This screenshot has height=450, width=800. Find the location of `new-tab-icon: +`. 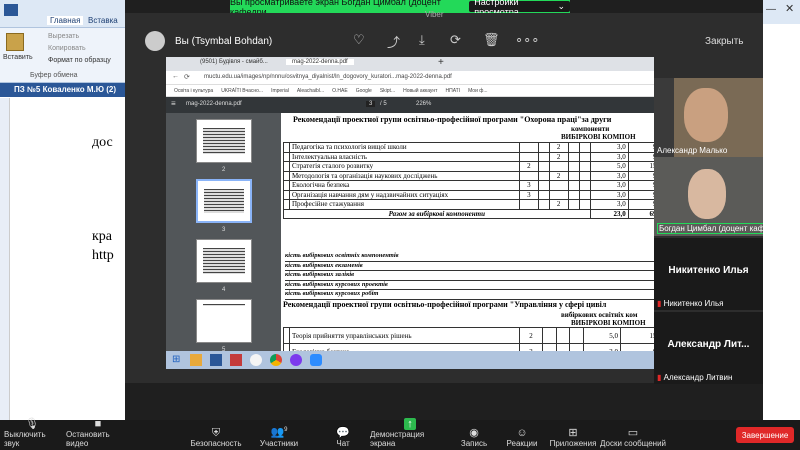

new-tab-icon: + is located at coordinates (441, 62).